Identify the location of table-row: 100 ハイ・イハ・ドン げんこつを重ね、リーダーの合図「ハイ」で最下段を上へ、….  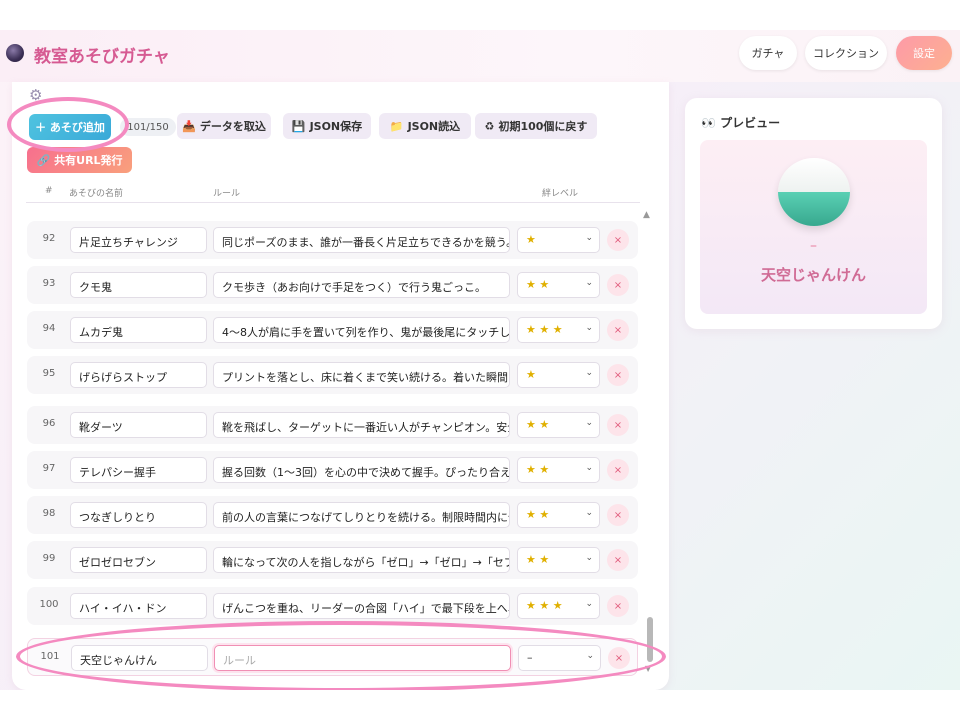
(332, 606).